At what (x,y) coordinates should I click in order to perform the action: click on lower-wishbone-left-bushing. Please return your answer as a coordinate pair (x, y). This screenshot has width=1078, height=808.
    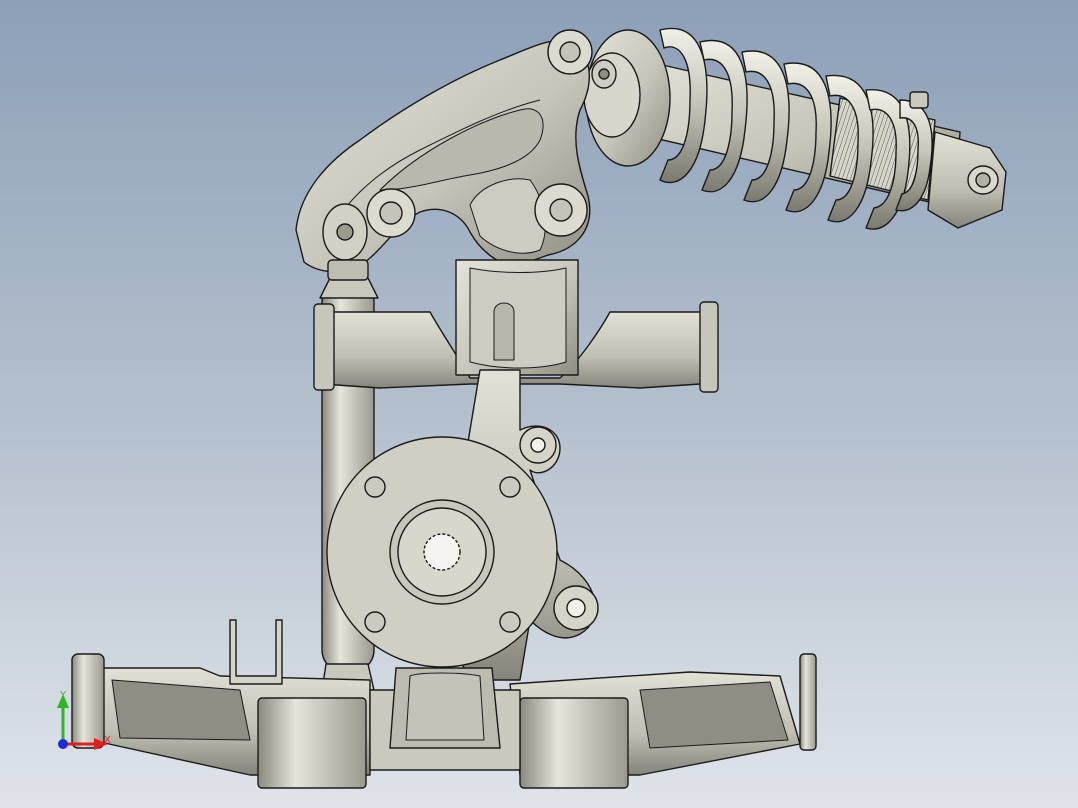
    Looking at the image, I should click on (312, 743).